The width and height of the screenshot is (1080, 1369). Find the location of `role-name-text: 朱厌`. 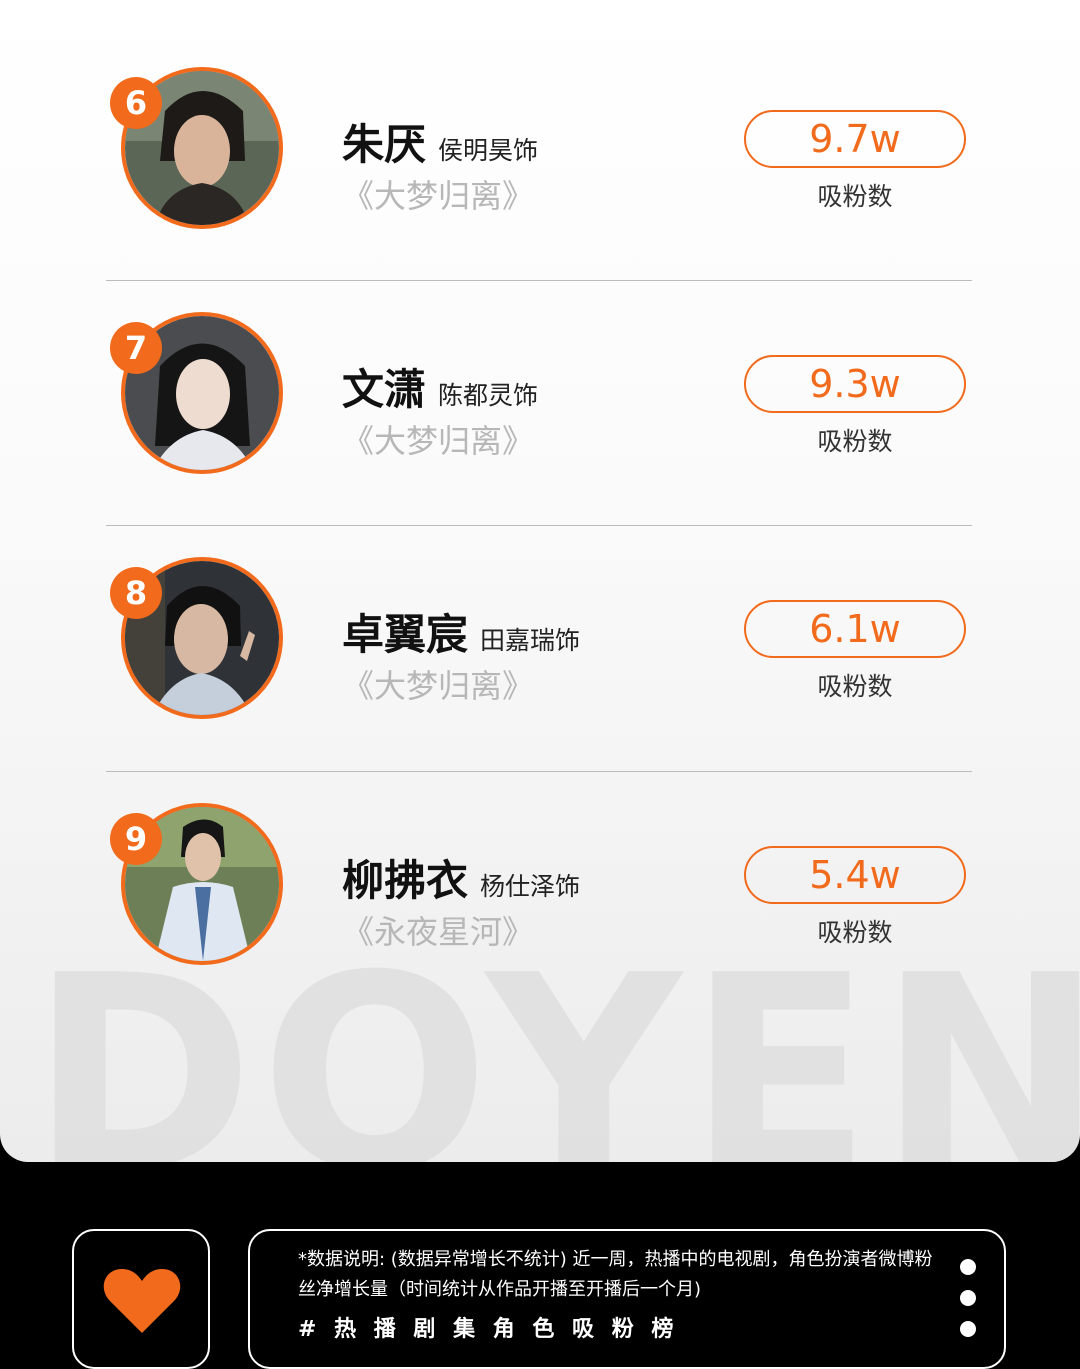

role-name-text: 朱厌 is located at coordinates (384, 144).